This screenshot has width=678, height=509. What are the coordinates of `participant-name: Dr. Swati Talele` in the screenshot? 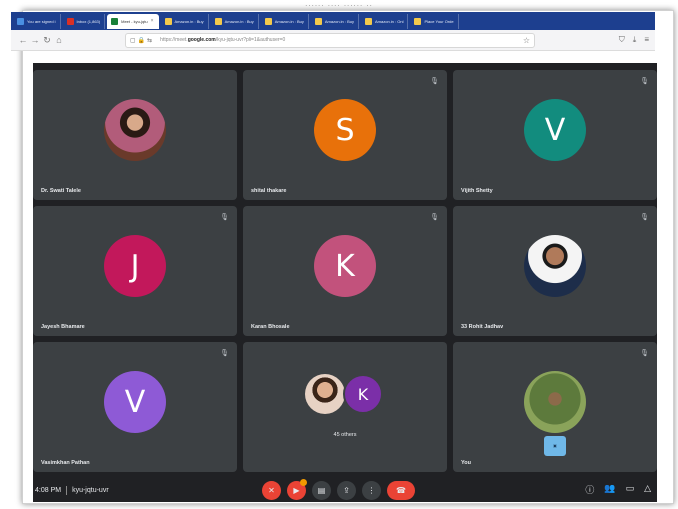 It's located at (61, 191).